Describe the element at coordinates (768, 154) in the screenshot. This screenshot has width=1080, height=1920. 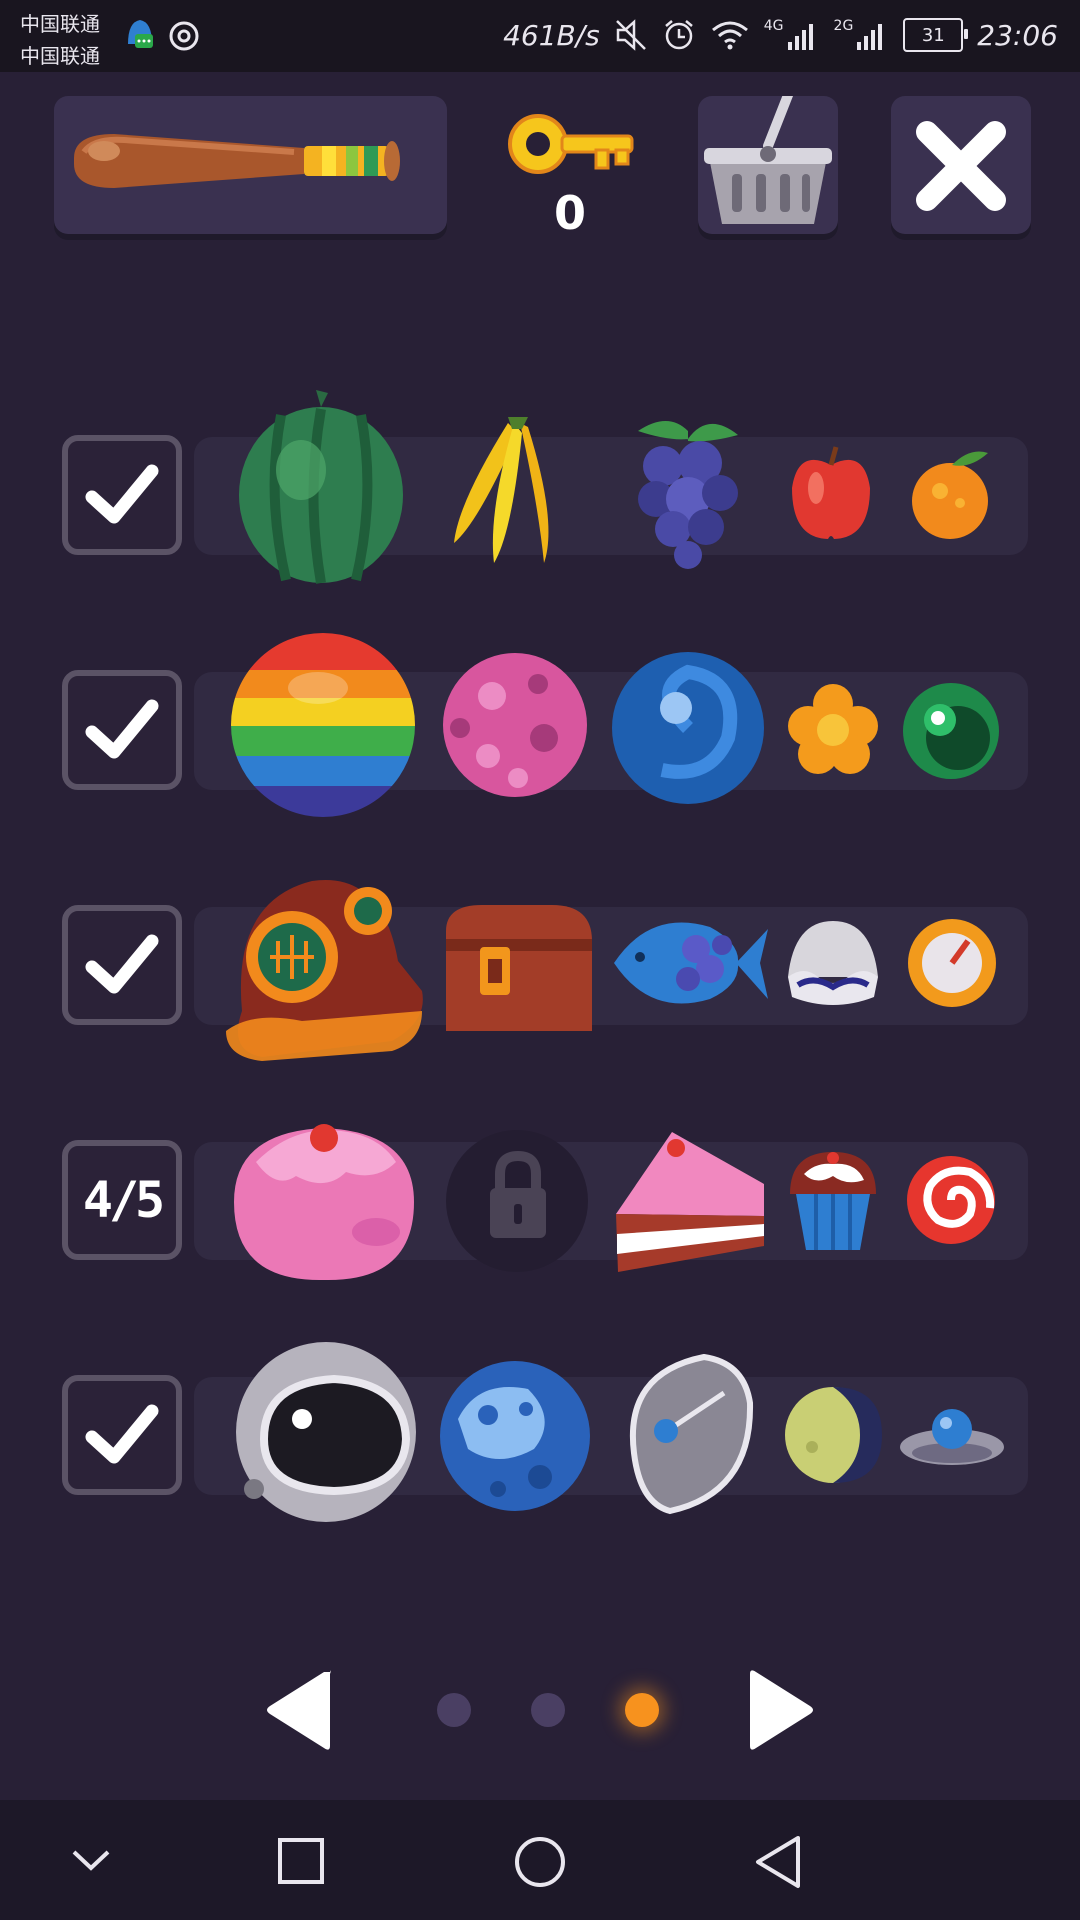
I see `basket-icon` at that location.